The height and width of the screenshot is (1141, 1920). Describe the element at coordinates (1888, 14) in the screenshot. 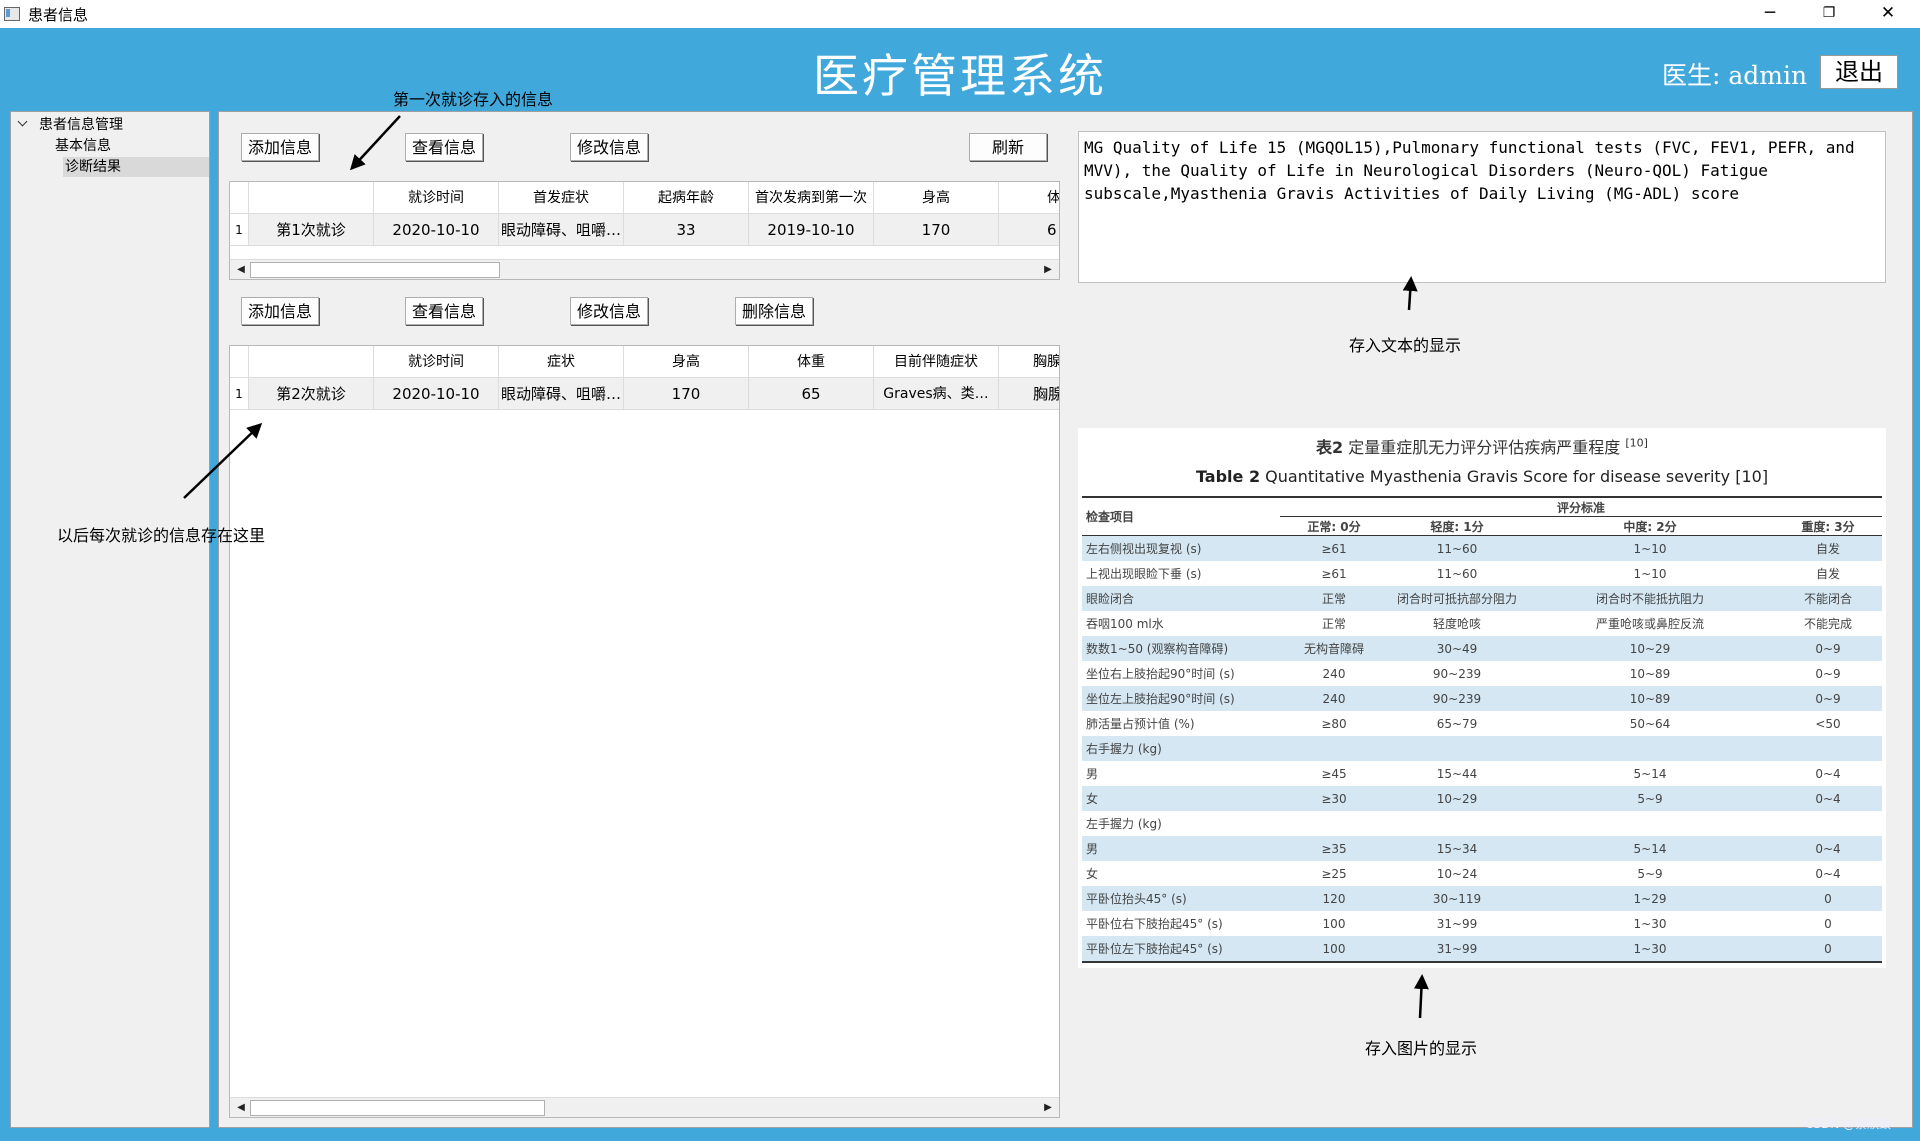

I see `close-button: ✕` at that location.